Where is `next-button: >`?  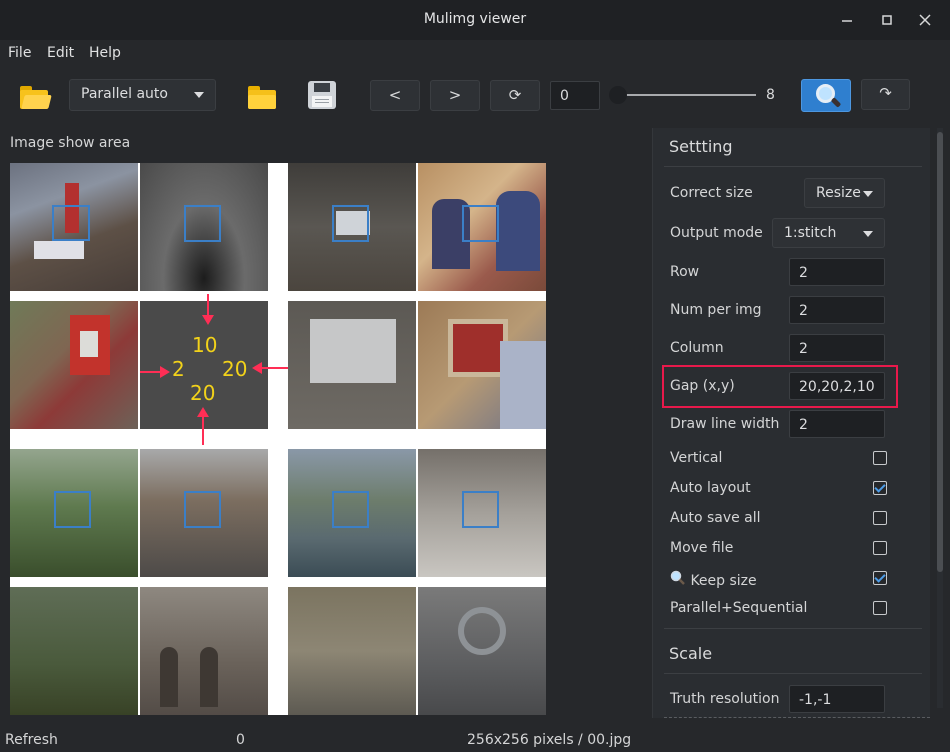
next-button: > is located at coordinates (455, 95).